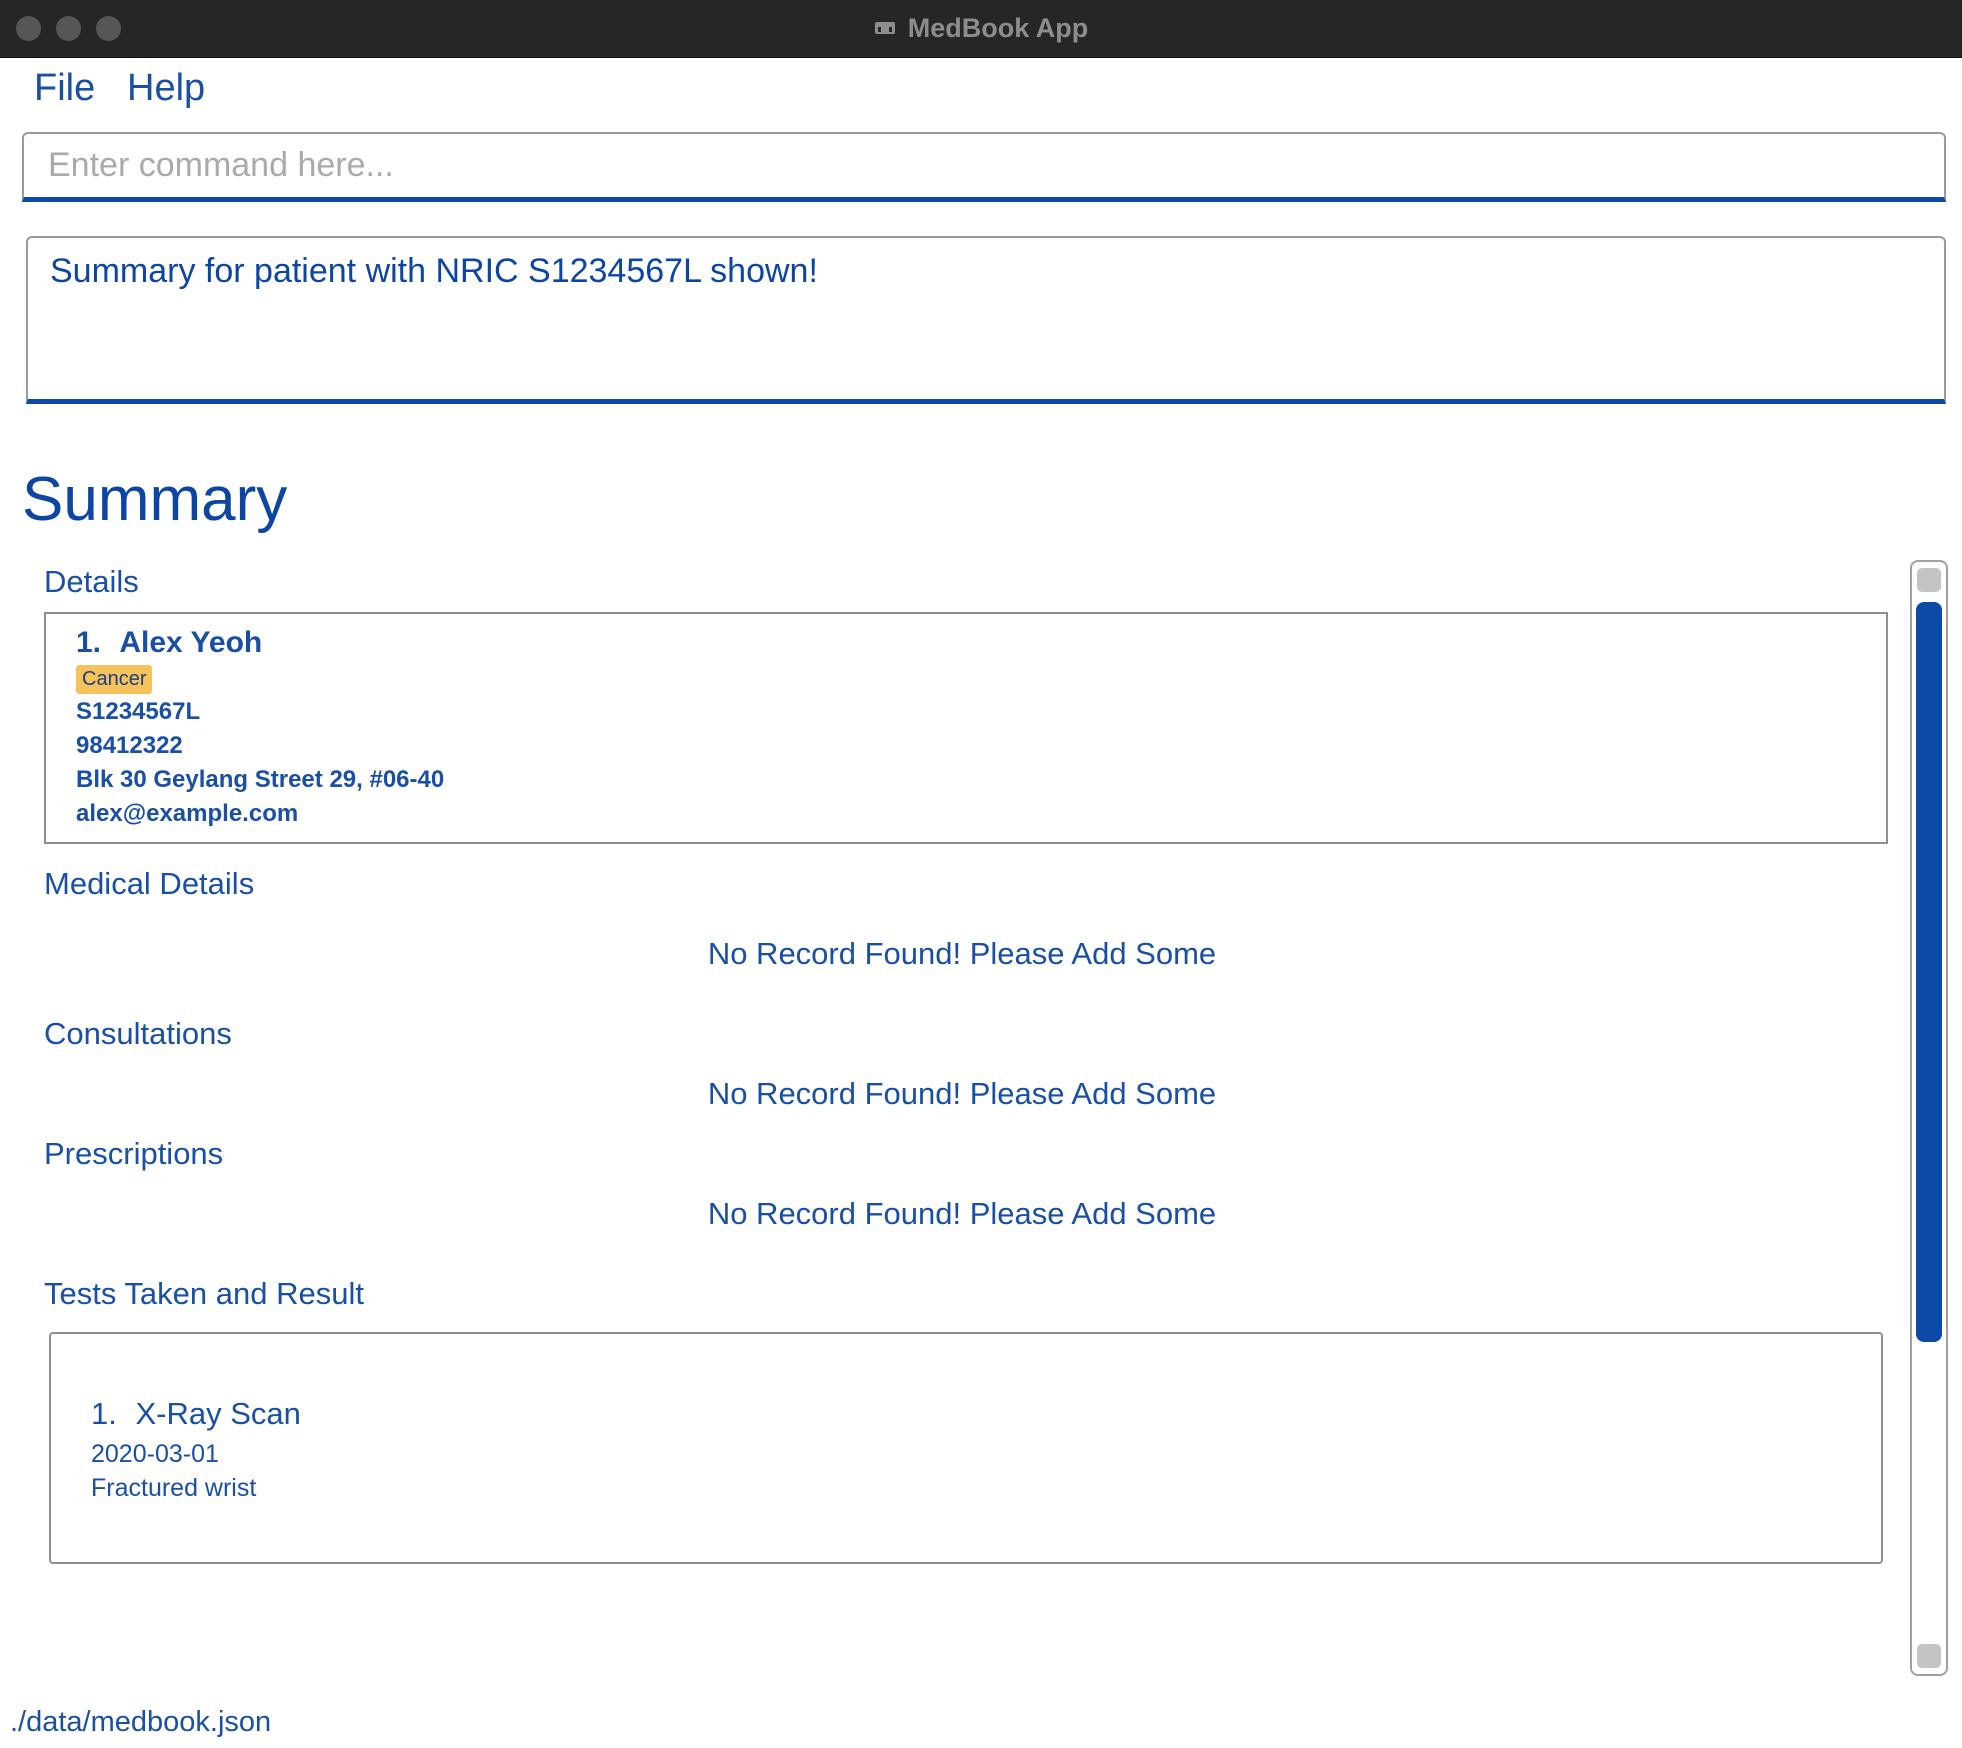 The height and width of the screenshot is (1748, 1962). I want to click on prescriptions-heading: Prescriptions, so click(134, 1153).